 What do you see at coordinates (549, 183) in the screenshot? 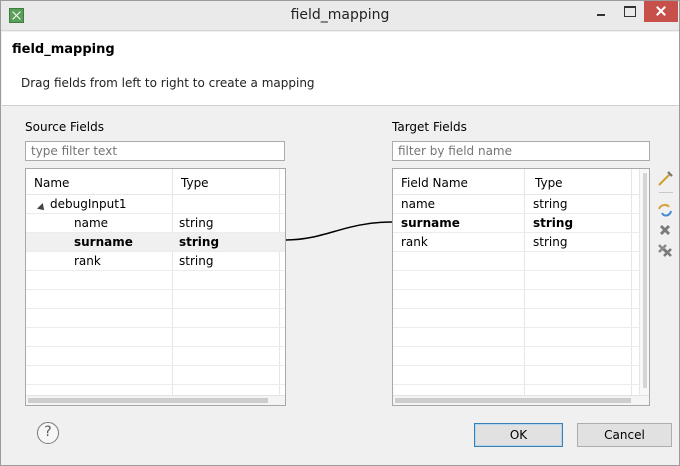
I see `target-column-type: Type` at bounding box center [549, 183].